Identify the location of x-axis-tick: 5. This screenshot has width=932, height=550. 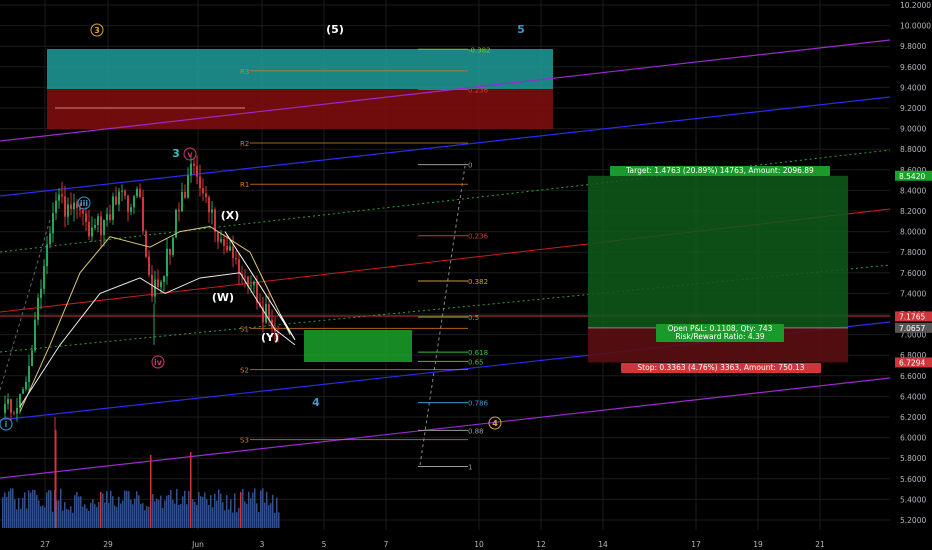
(324, 544).